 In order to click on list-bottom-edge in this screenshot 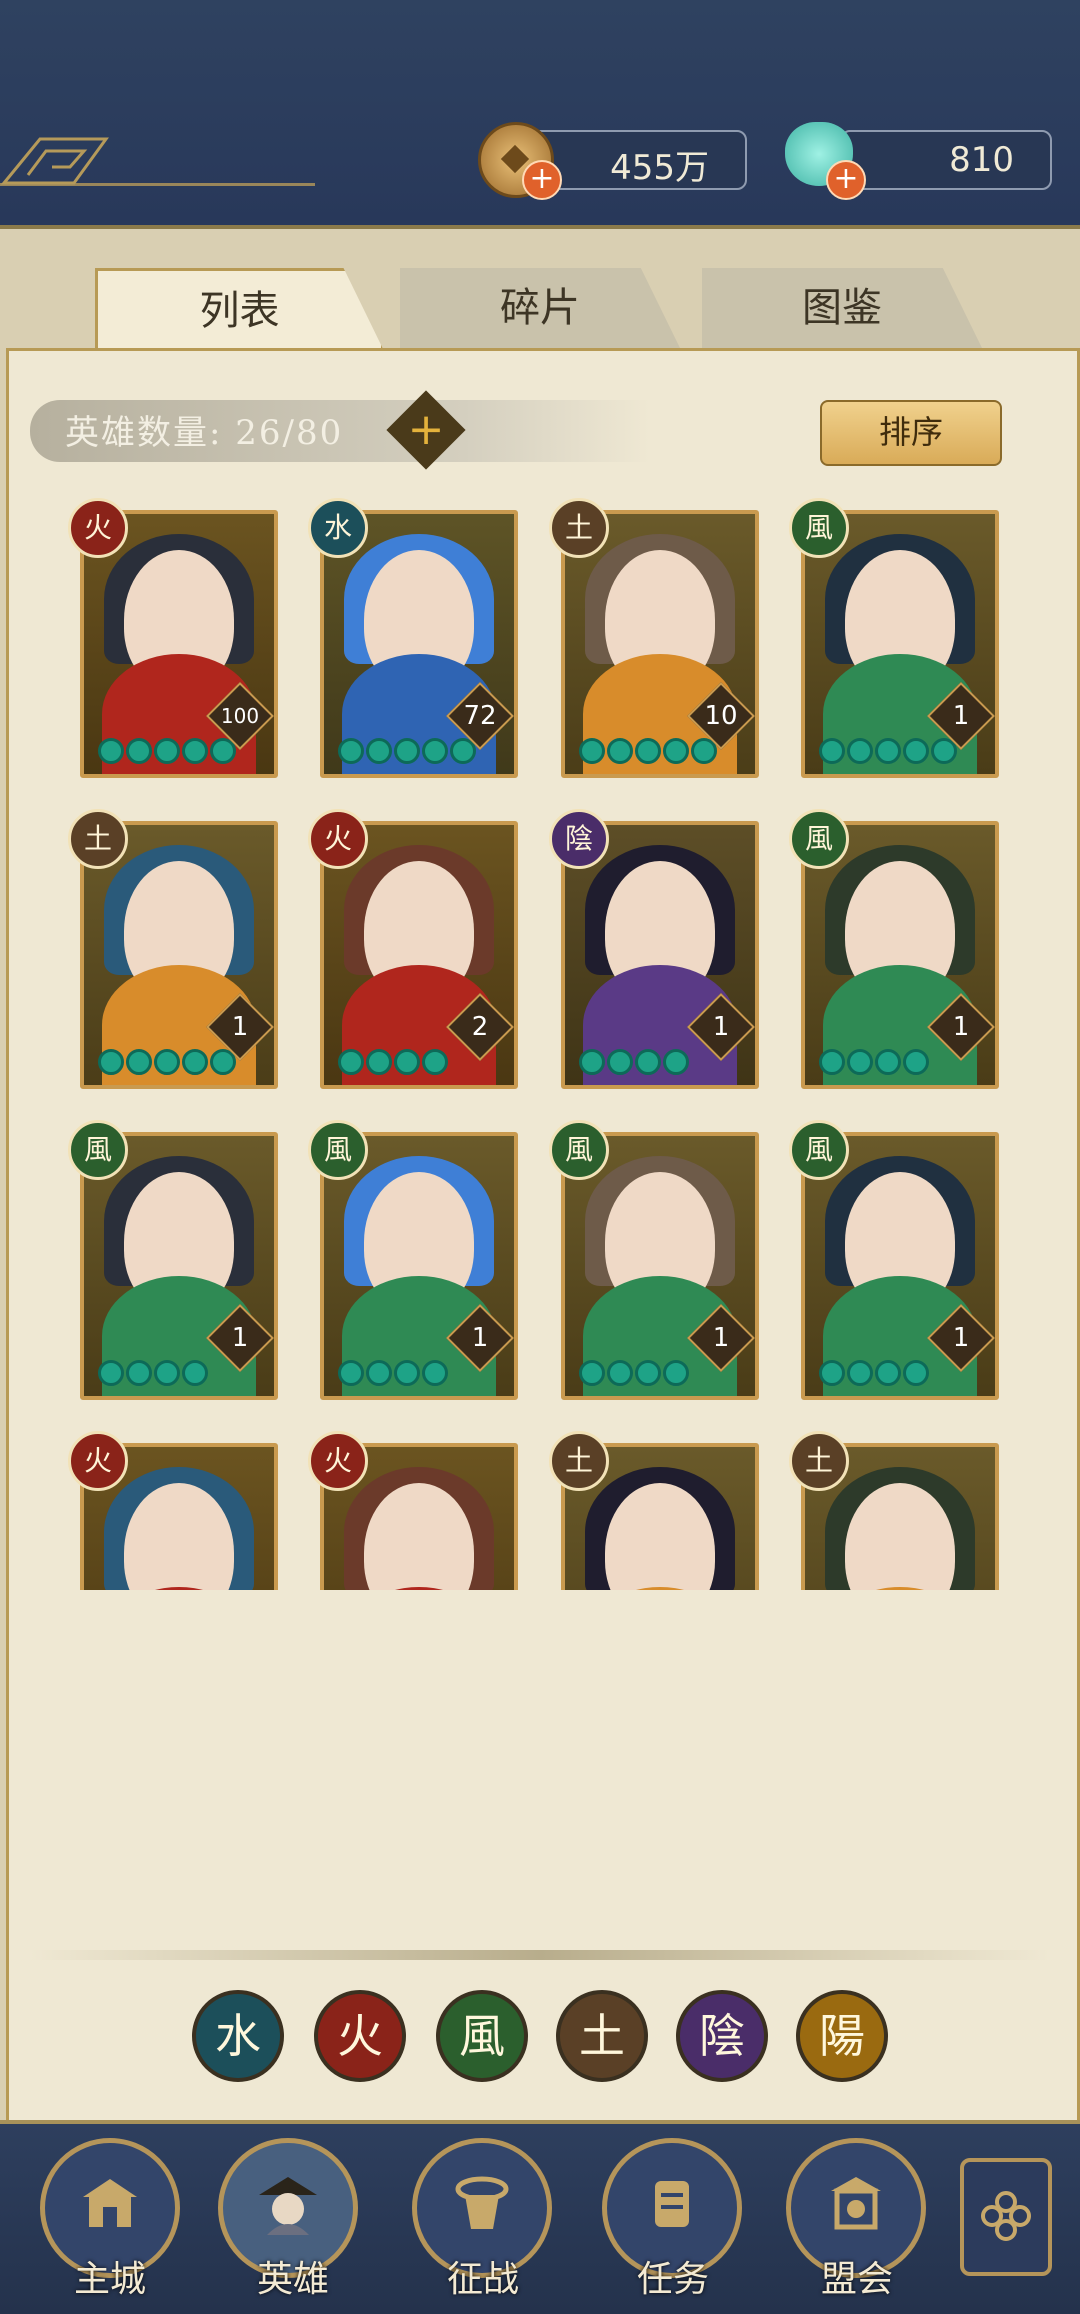, I will do `click(540, 1955)`.